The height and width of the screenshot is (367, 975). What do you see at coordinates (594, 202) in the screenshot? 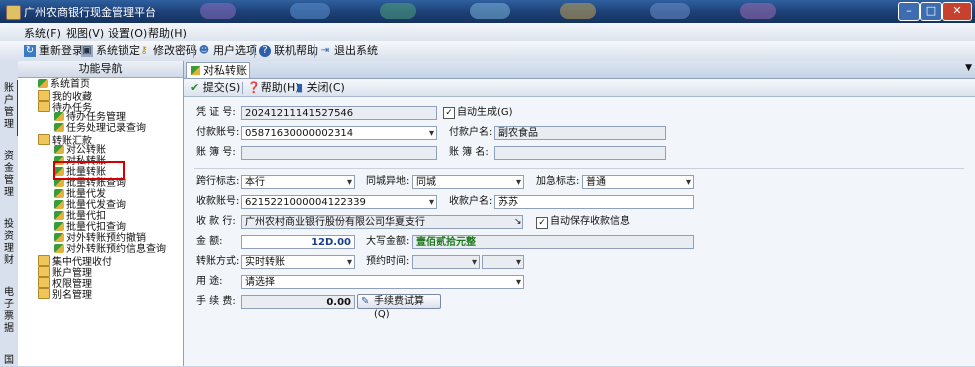
I see `recv-name-field: 苏苏` at bounding box center [594, 202].